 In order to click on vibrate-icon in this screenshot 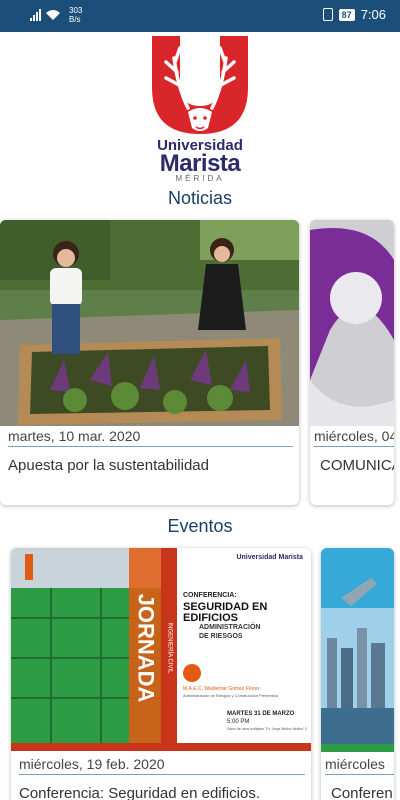, I will do `click(327, 14)`.